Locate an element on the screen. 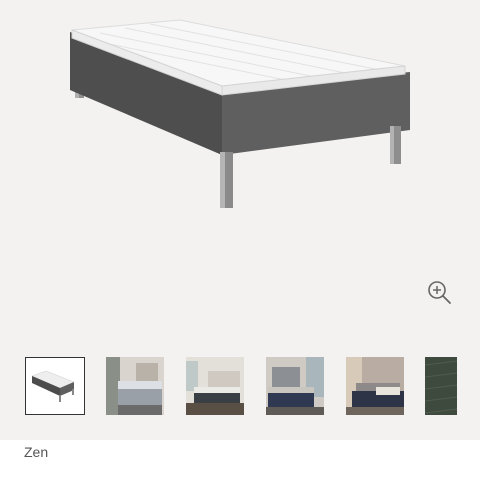  zoom-button is located at coordinates (440, 293).